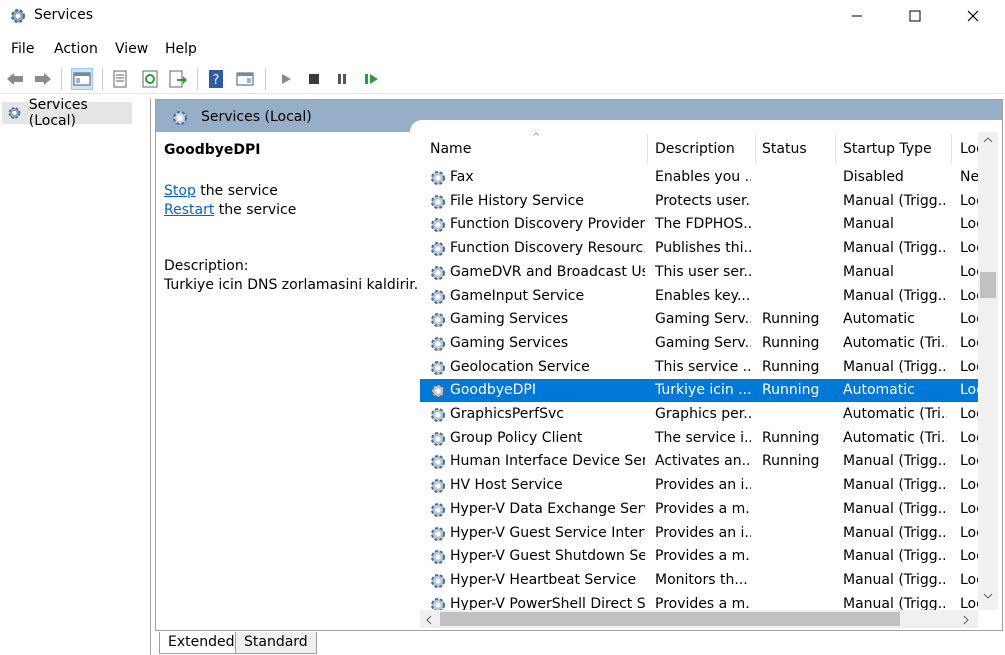 Image resolution: width=1005 pixels, height=655 pixels. Describe the element at coordinates (22, 49) in the screenshot. I see `menu-file: File` at that location.